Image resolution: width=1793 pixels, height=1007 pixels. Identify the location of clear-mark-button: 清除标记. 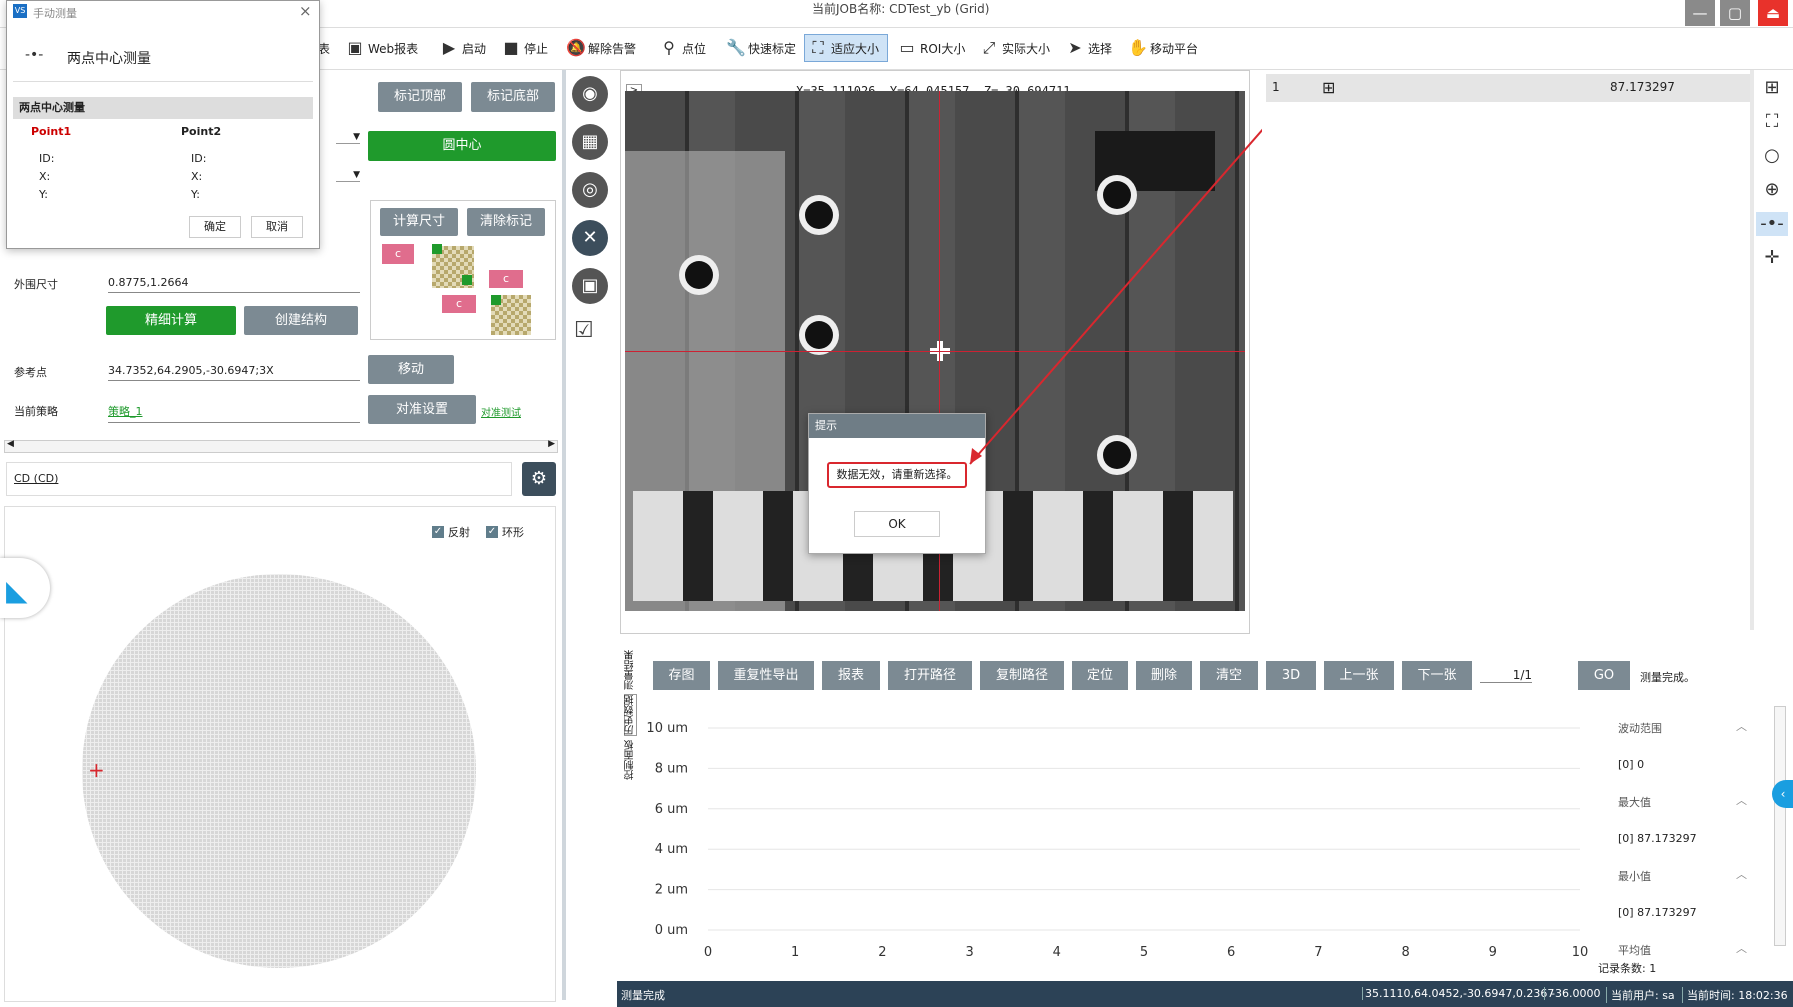
(506, 222).